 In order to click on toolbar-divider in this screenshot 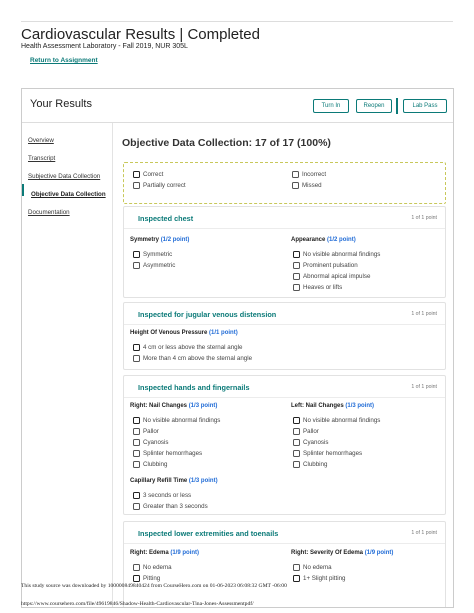, I will do `click(397, 106)`.